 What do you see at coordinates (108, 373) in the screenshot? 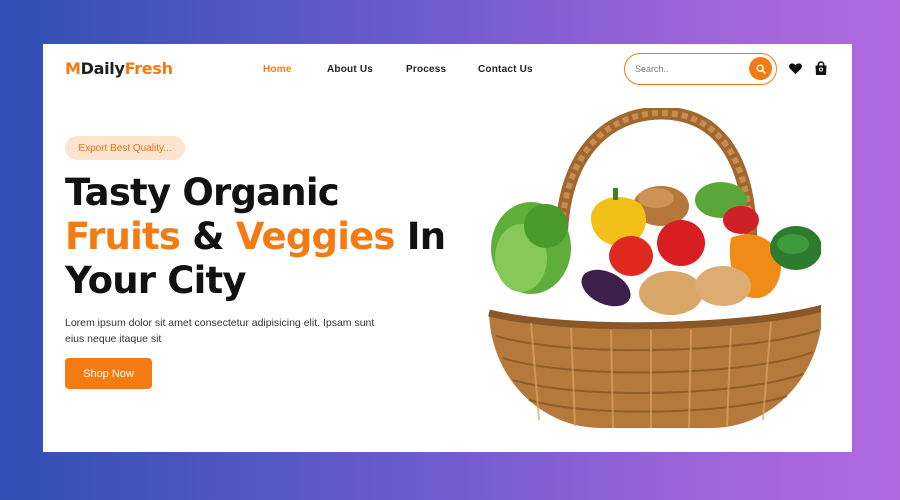
I see `shop-now-button: Shop Now` at bounding box center [108, 373].